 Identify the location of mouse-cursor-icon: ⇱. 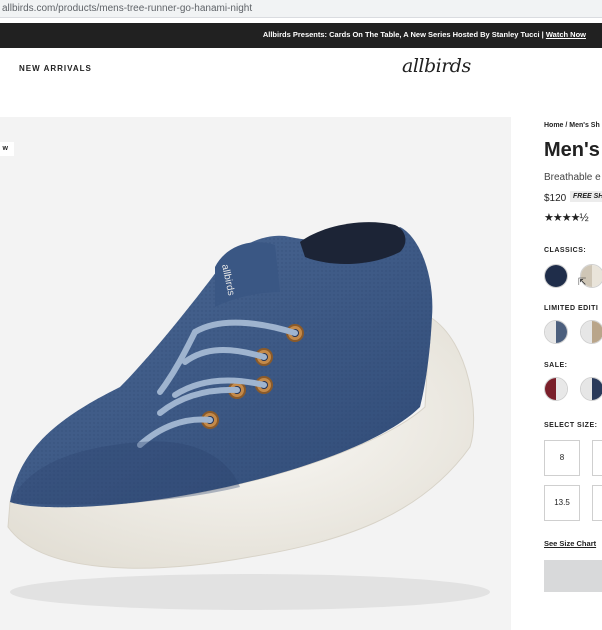
(582, 282).